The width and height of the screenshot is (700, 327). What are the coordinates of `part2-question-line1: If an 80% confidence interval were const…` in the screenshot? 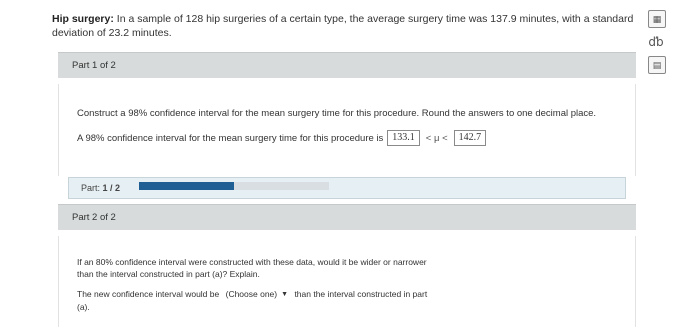 It's located at (252, 262).